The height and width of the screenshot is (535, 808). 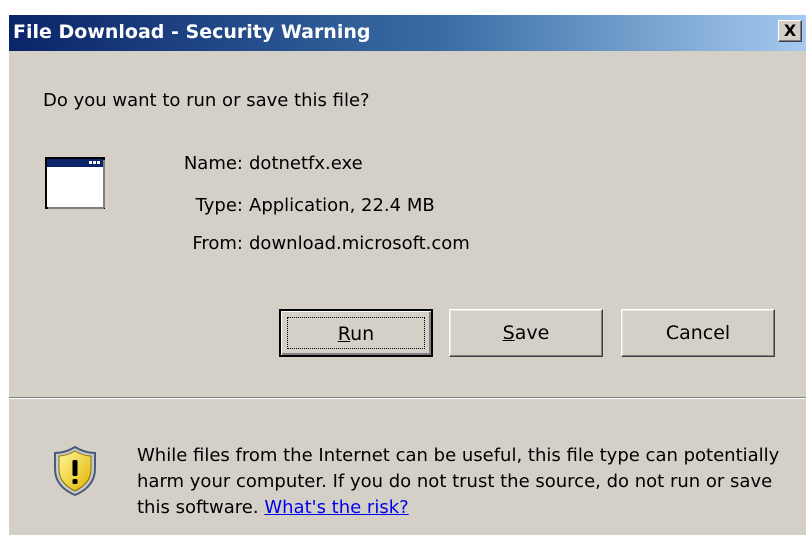 I want to click on file-name-label: Name:, so click(x=213, y=163).